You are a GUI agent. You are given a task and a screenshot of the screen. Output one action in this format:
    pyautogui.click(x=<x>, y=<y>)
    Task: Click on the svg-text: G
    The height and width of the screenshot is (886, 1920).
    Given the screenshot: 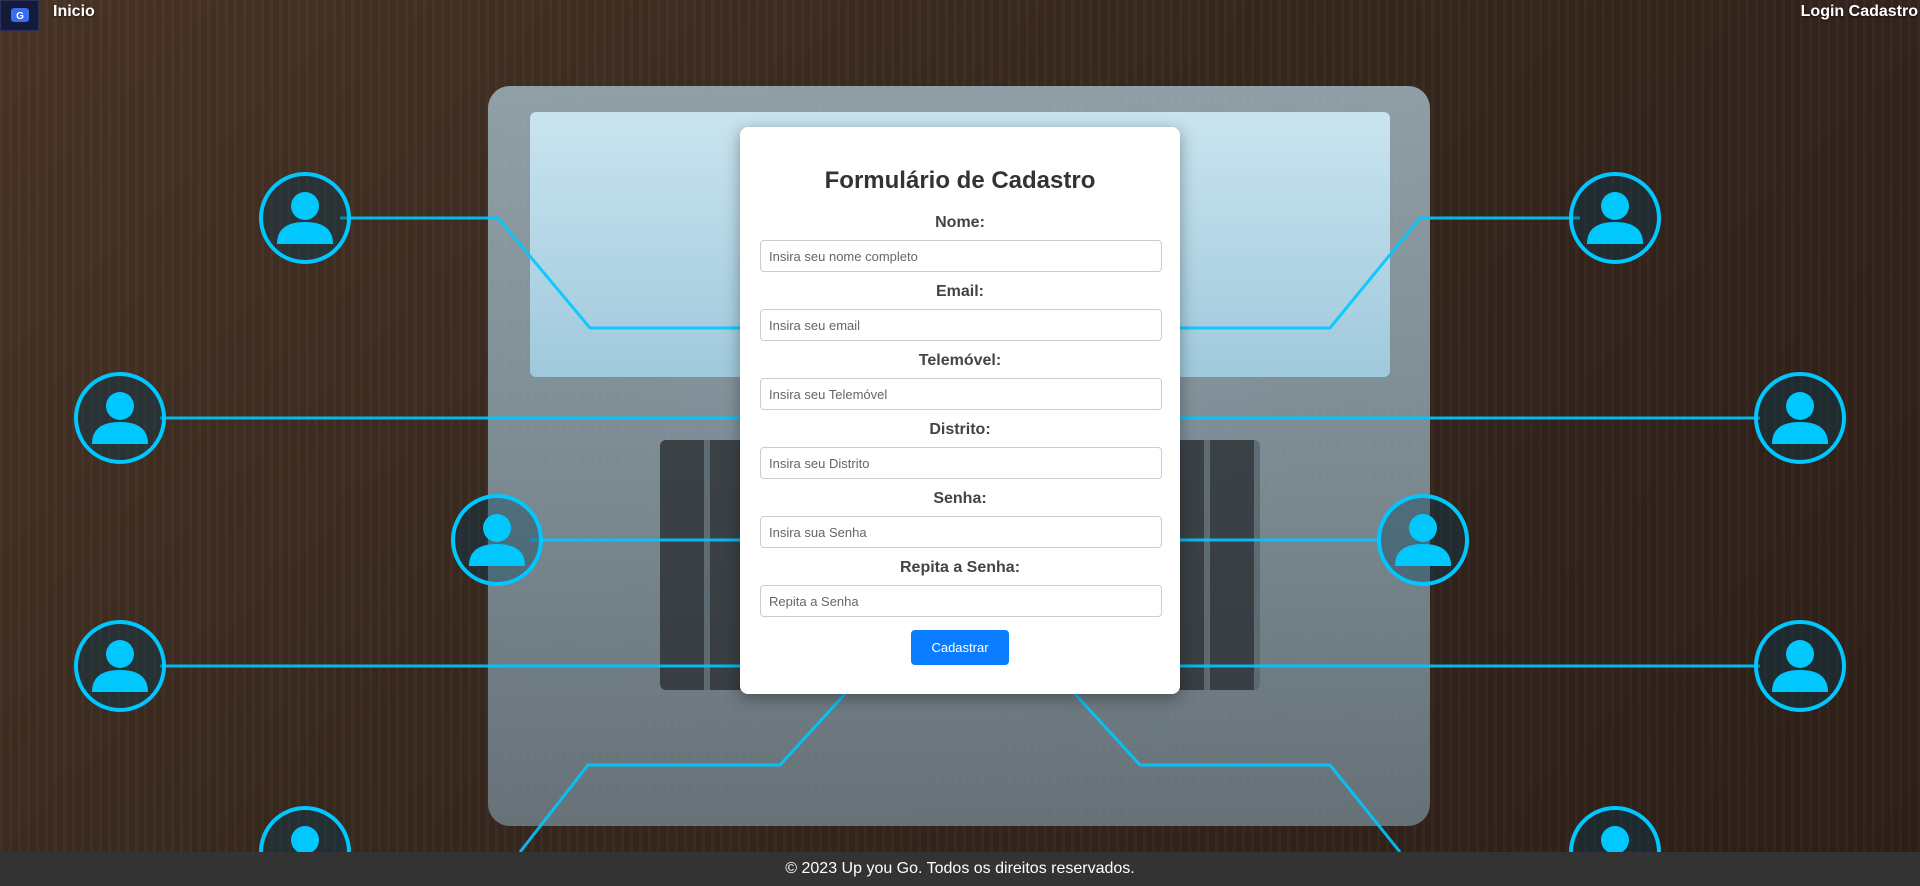 What is the action you would take?
    pyautogui.click(x=20, y=16)
    